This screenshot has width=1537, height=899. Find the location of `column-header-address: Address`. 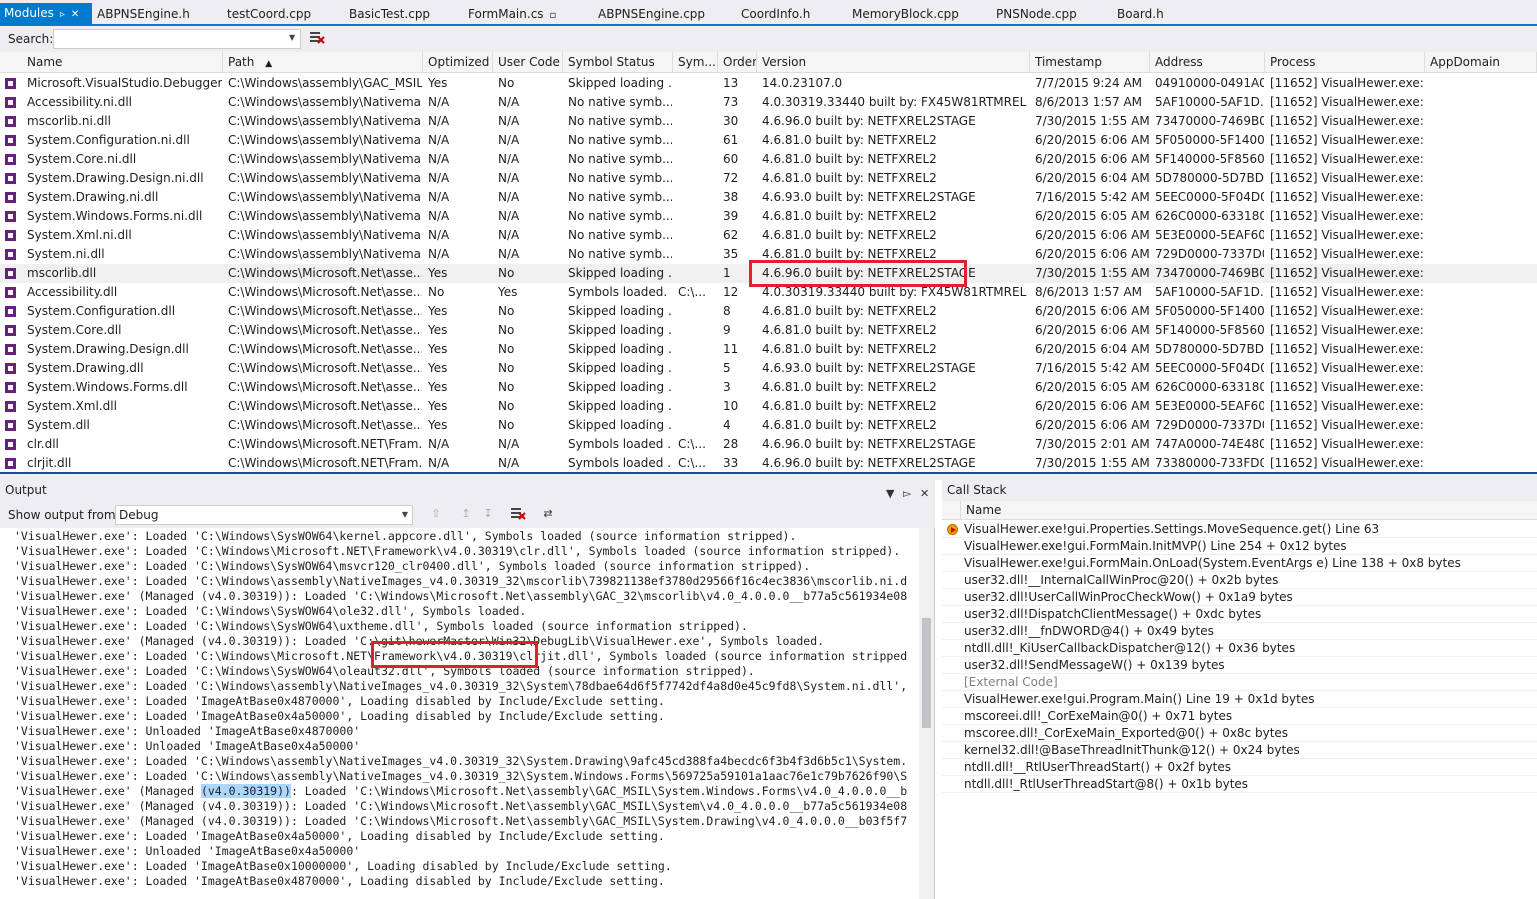

column-header-address: Address is located at coordinates (1207, 62).